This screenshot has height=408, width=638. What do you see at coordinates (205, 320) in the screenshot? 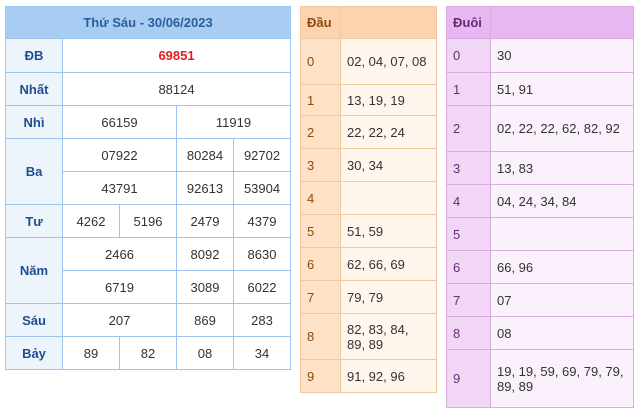
I see `prize-value: 869` at bounding box center [205, 320].